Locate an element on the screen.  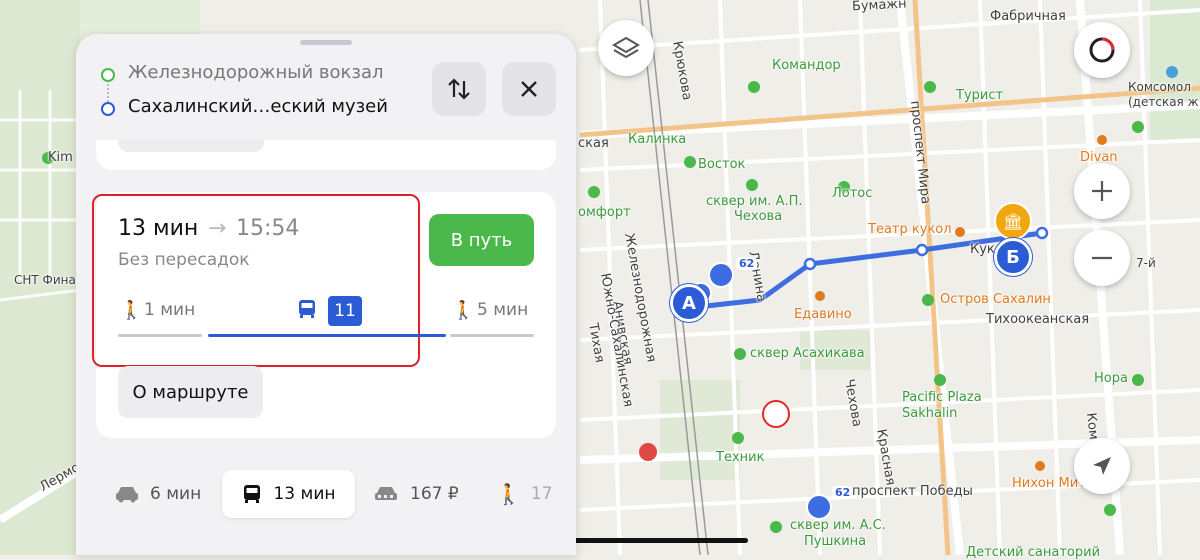
map-label-kalinka: Калинка is located at coordinates (657, 139).